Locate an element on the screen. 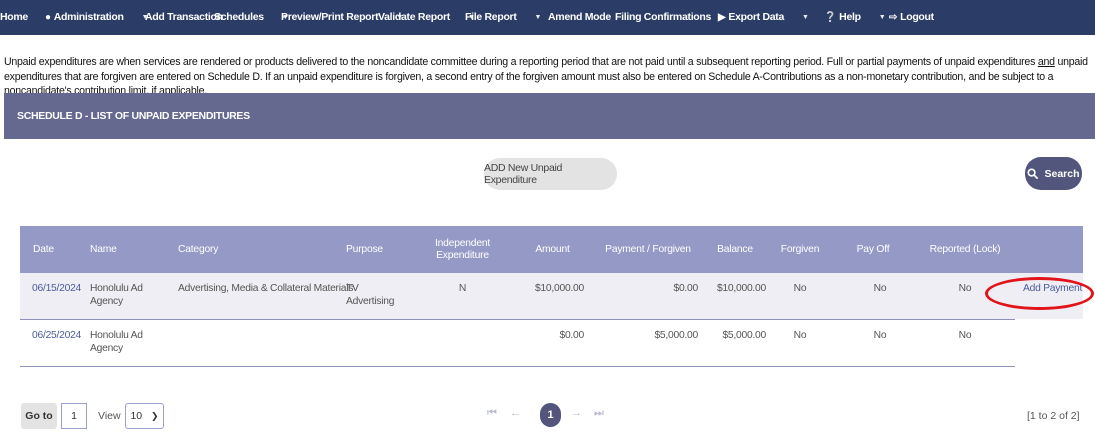 This screenshot has width=1095, height=448. schedule-title: SCHEDULE D - LIST OF UNPAID EXPENDITURES is located at coordinates (133, 116).